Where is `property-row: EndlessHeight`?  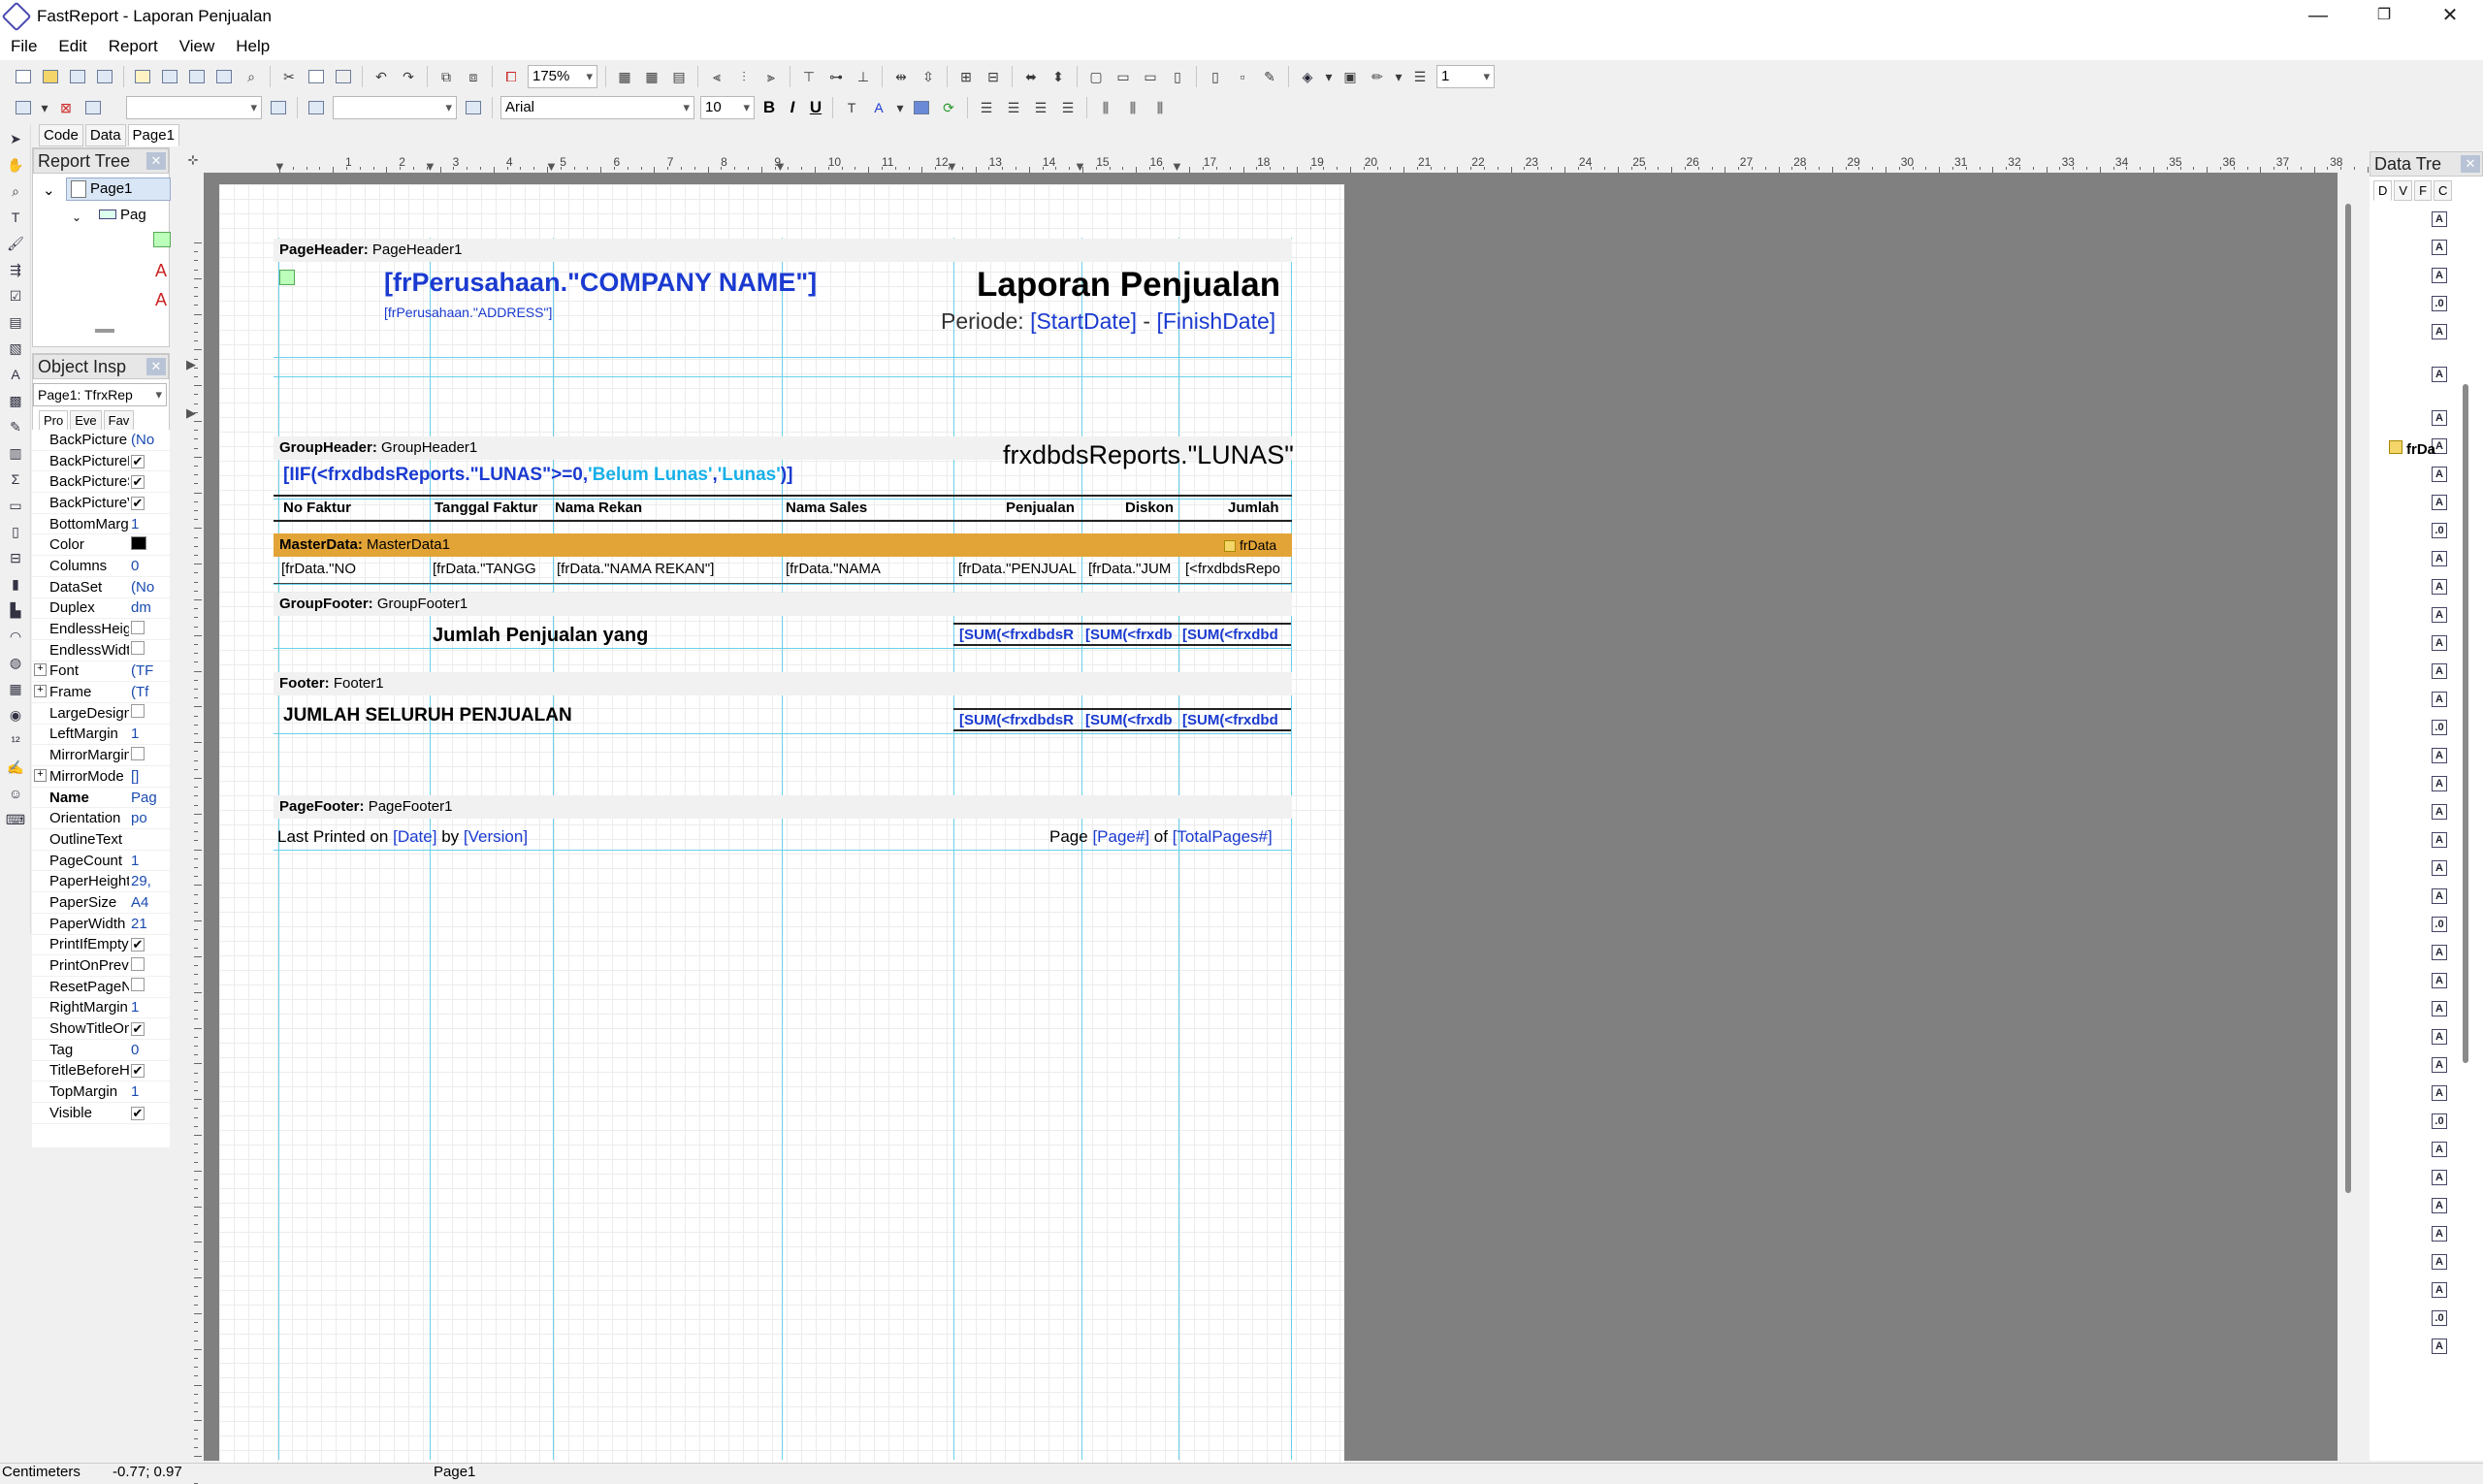 property-row: EndlessHeight is located at coordinates (101, 629).